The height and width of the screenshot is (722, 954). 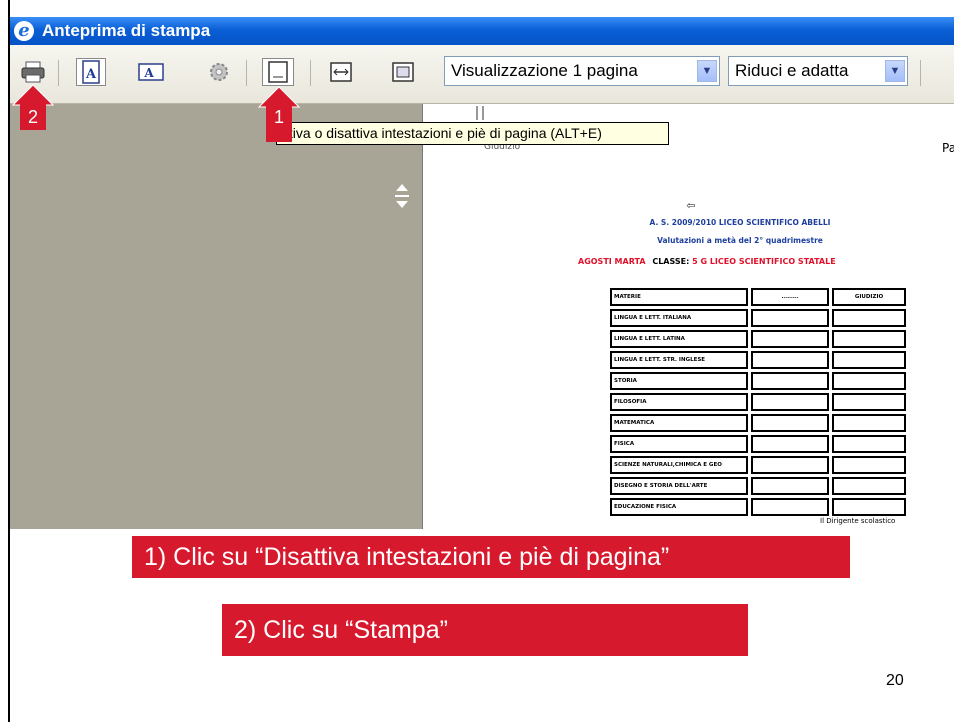 I want to click on preview-header-right: Pa, so click(x=948, y=148).